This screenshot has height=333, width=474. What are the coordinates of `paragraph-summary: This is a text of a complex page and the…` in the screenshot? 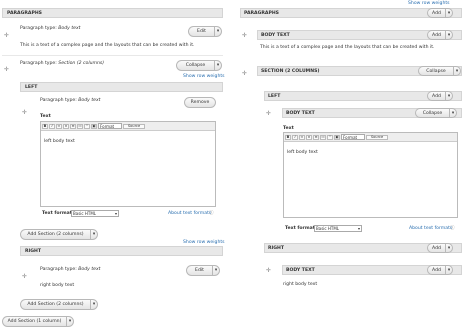 It's located at (107, 45).